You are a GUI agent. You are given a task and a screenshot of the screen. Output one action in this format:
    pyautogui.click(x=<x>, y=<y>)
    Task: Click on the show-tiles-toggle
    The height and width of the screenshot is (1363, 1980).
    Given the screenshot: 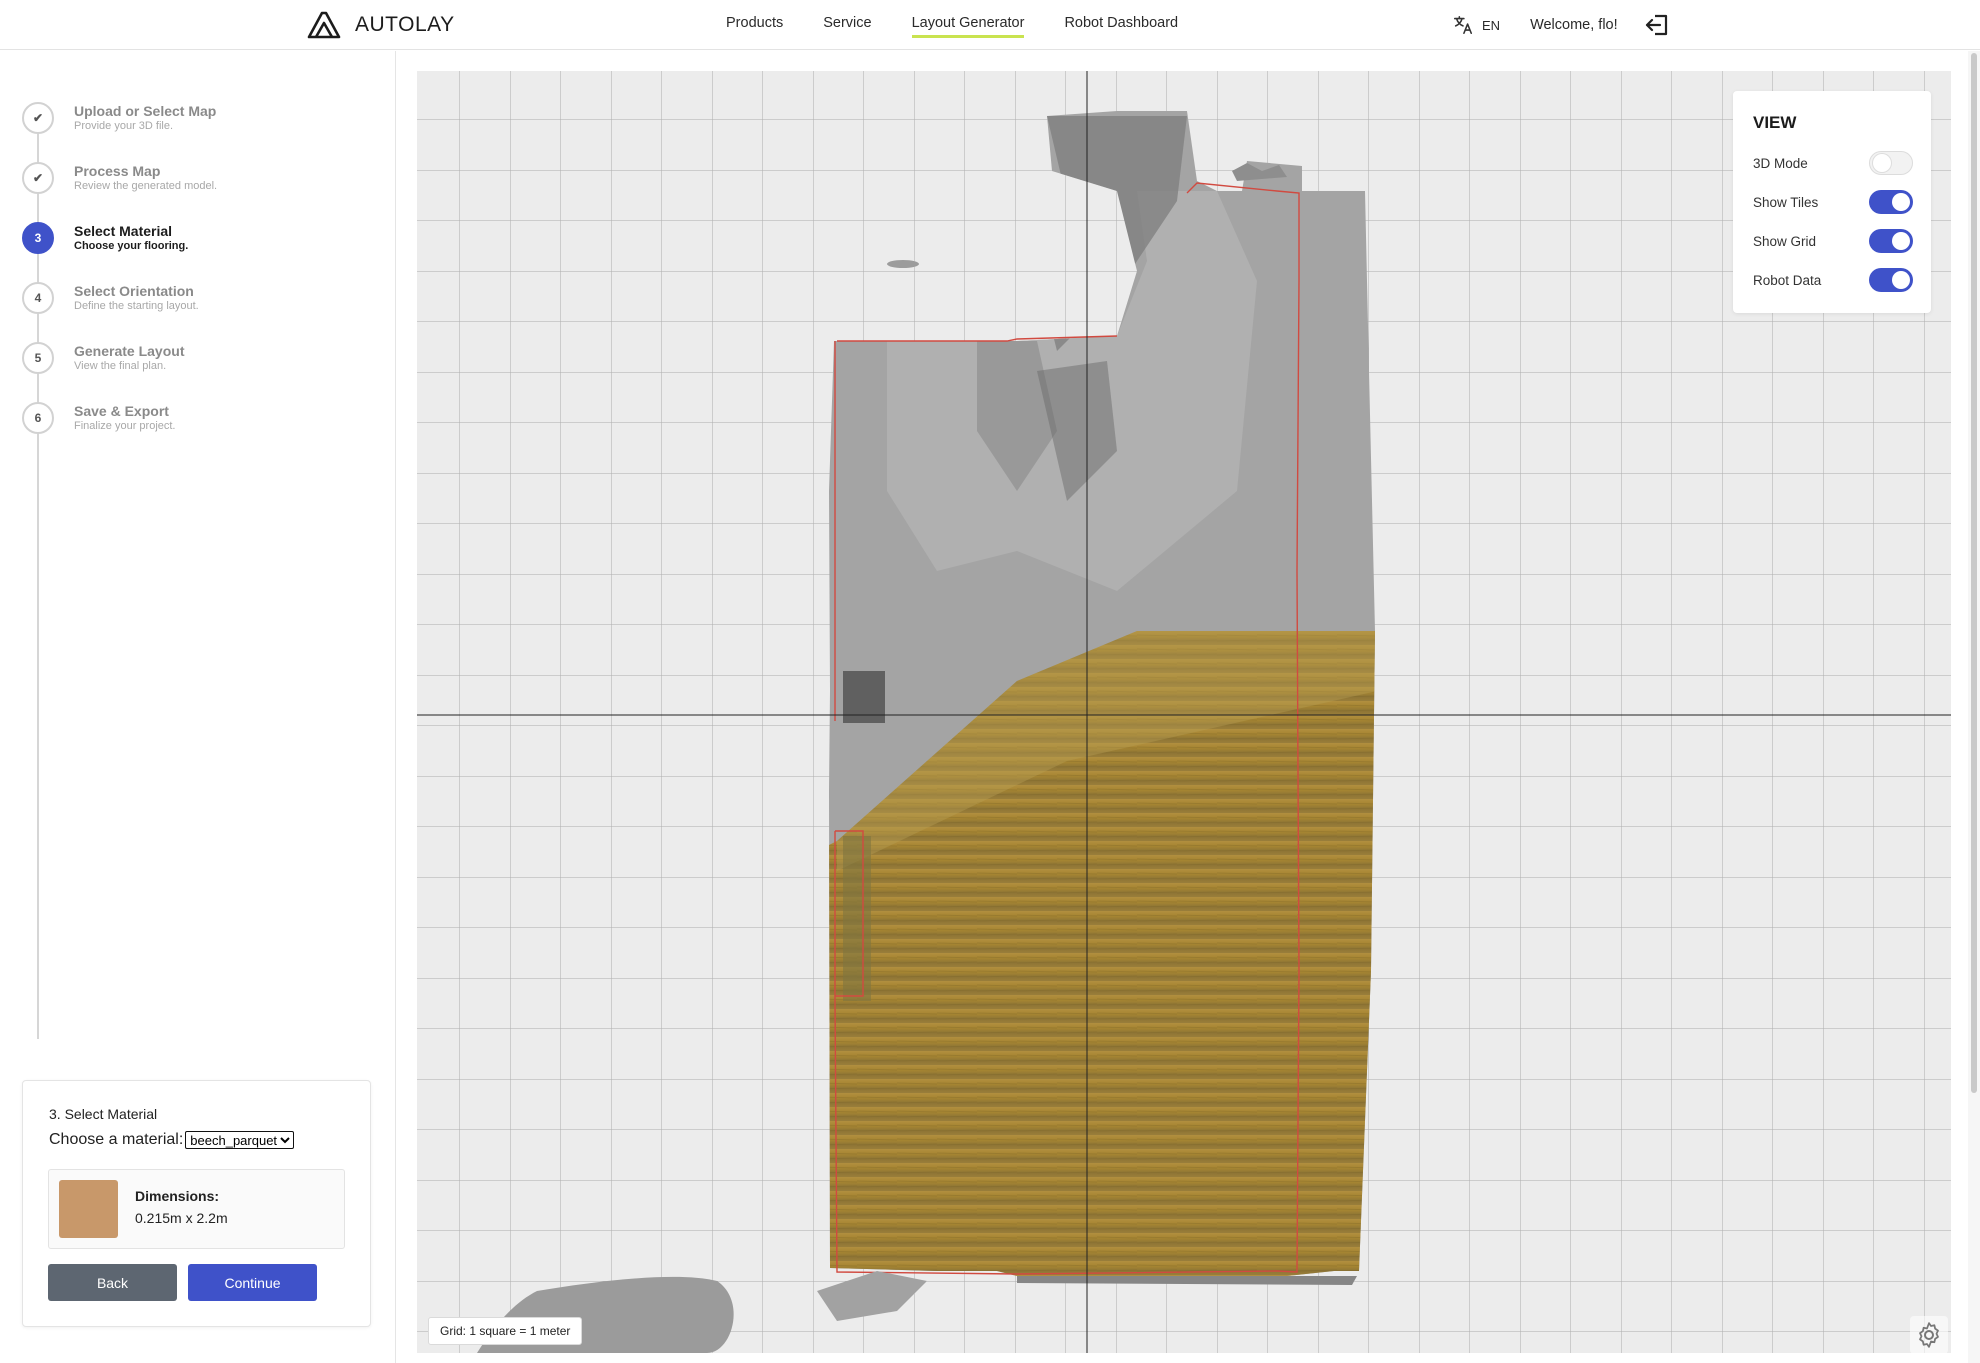 What is the action you would take?
    pyautogui.click(x=1891, y=202)
    